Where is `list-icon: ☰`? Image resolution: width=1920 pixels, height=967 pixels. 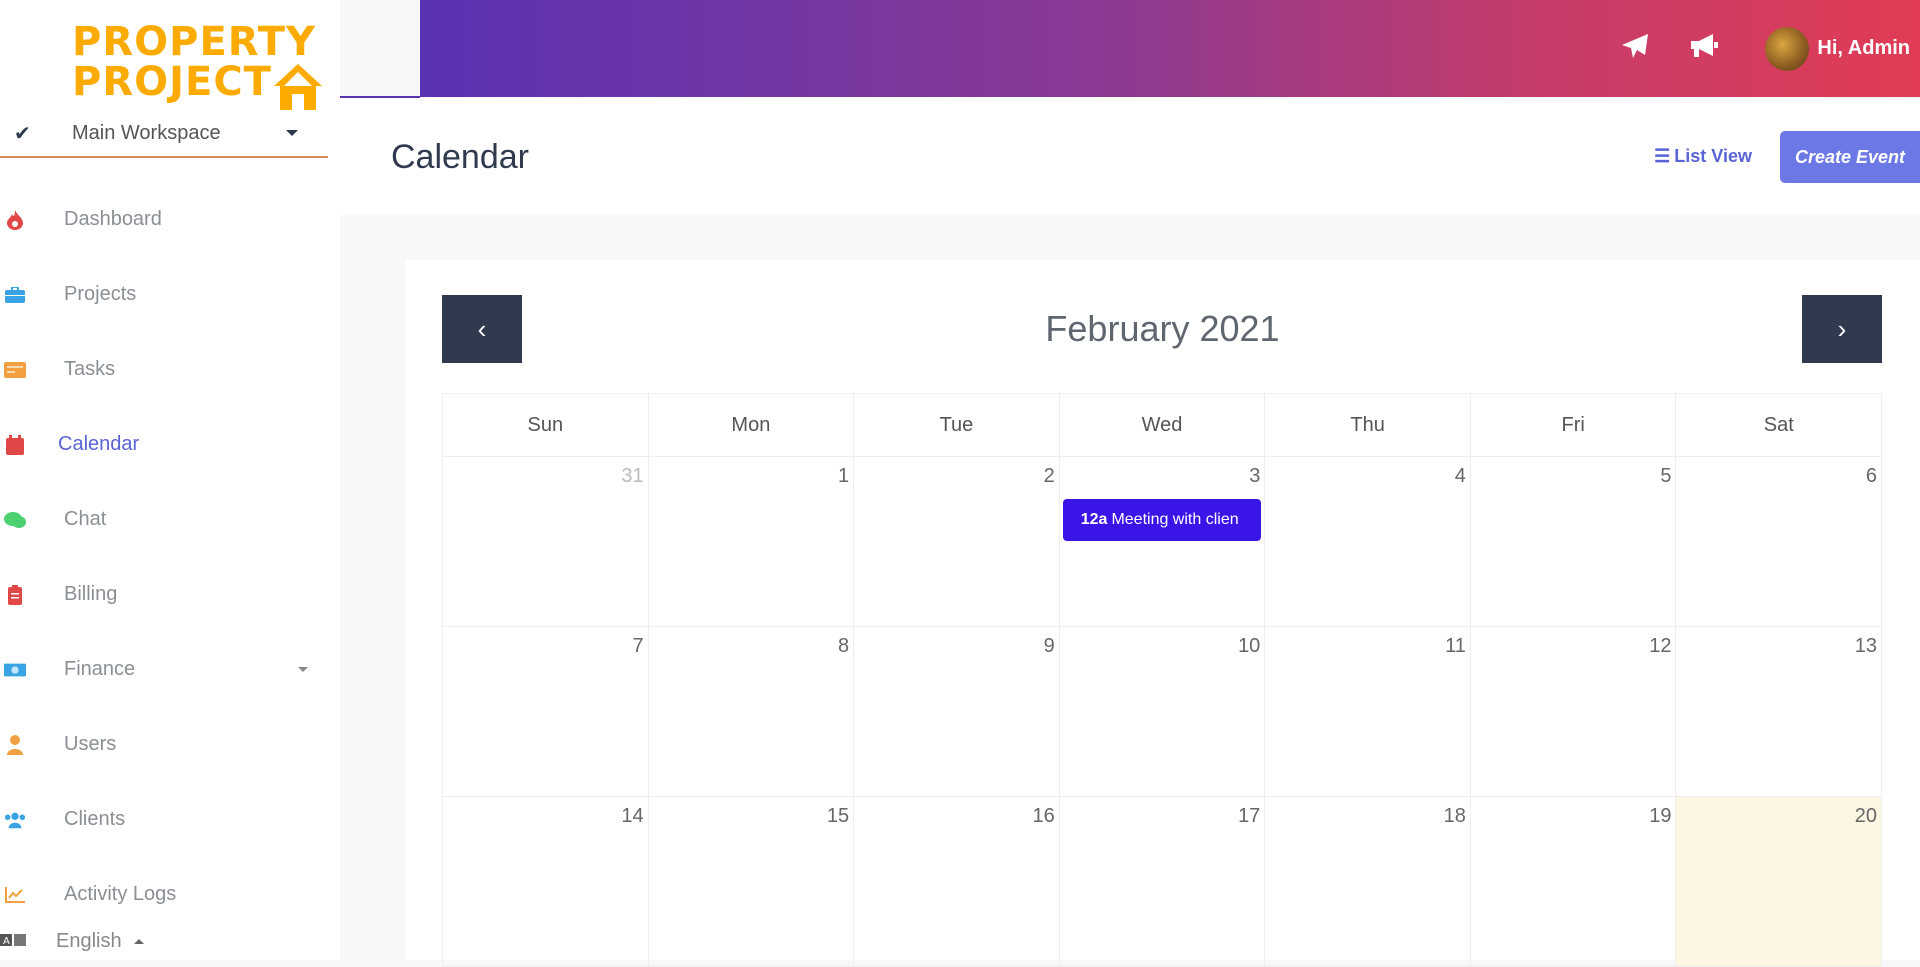 list-icon: ☰ is located at coordinates (1662, 156).